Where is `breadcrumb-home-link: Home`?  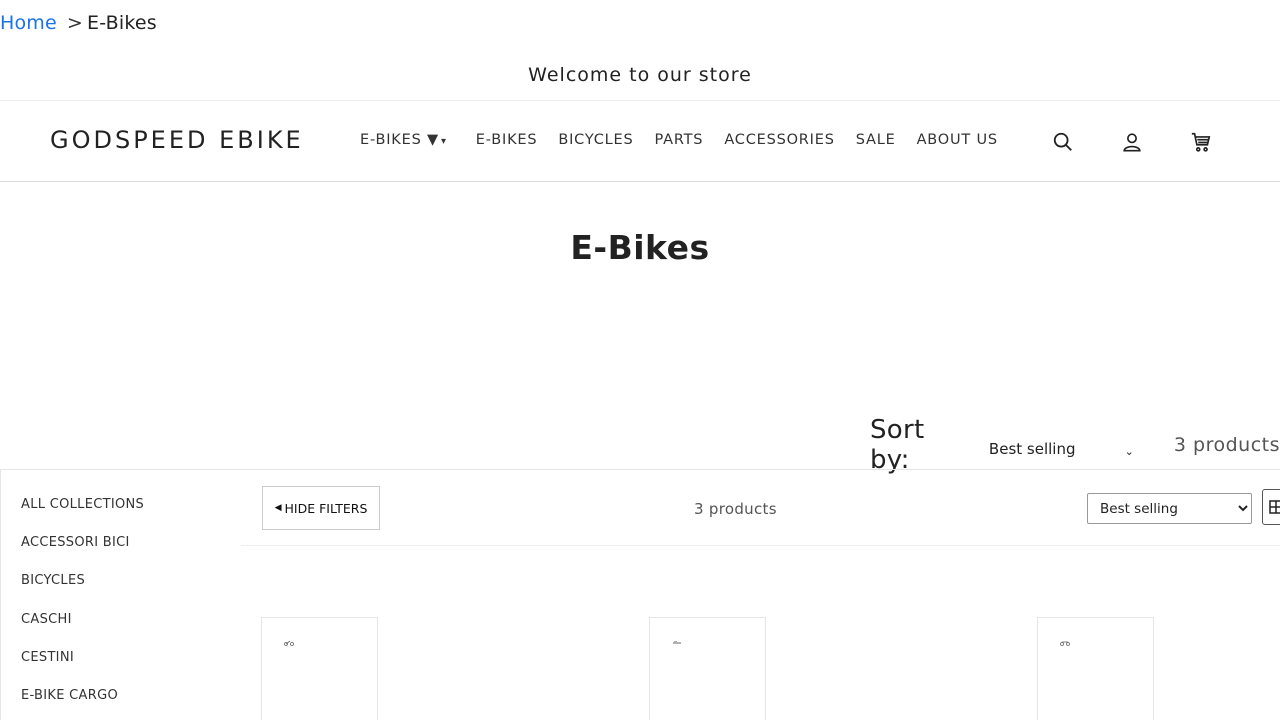 breadcrumb-home-link: Home is located at coordinates (28, 23).